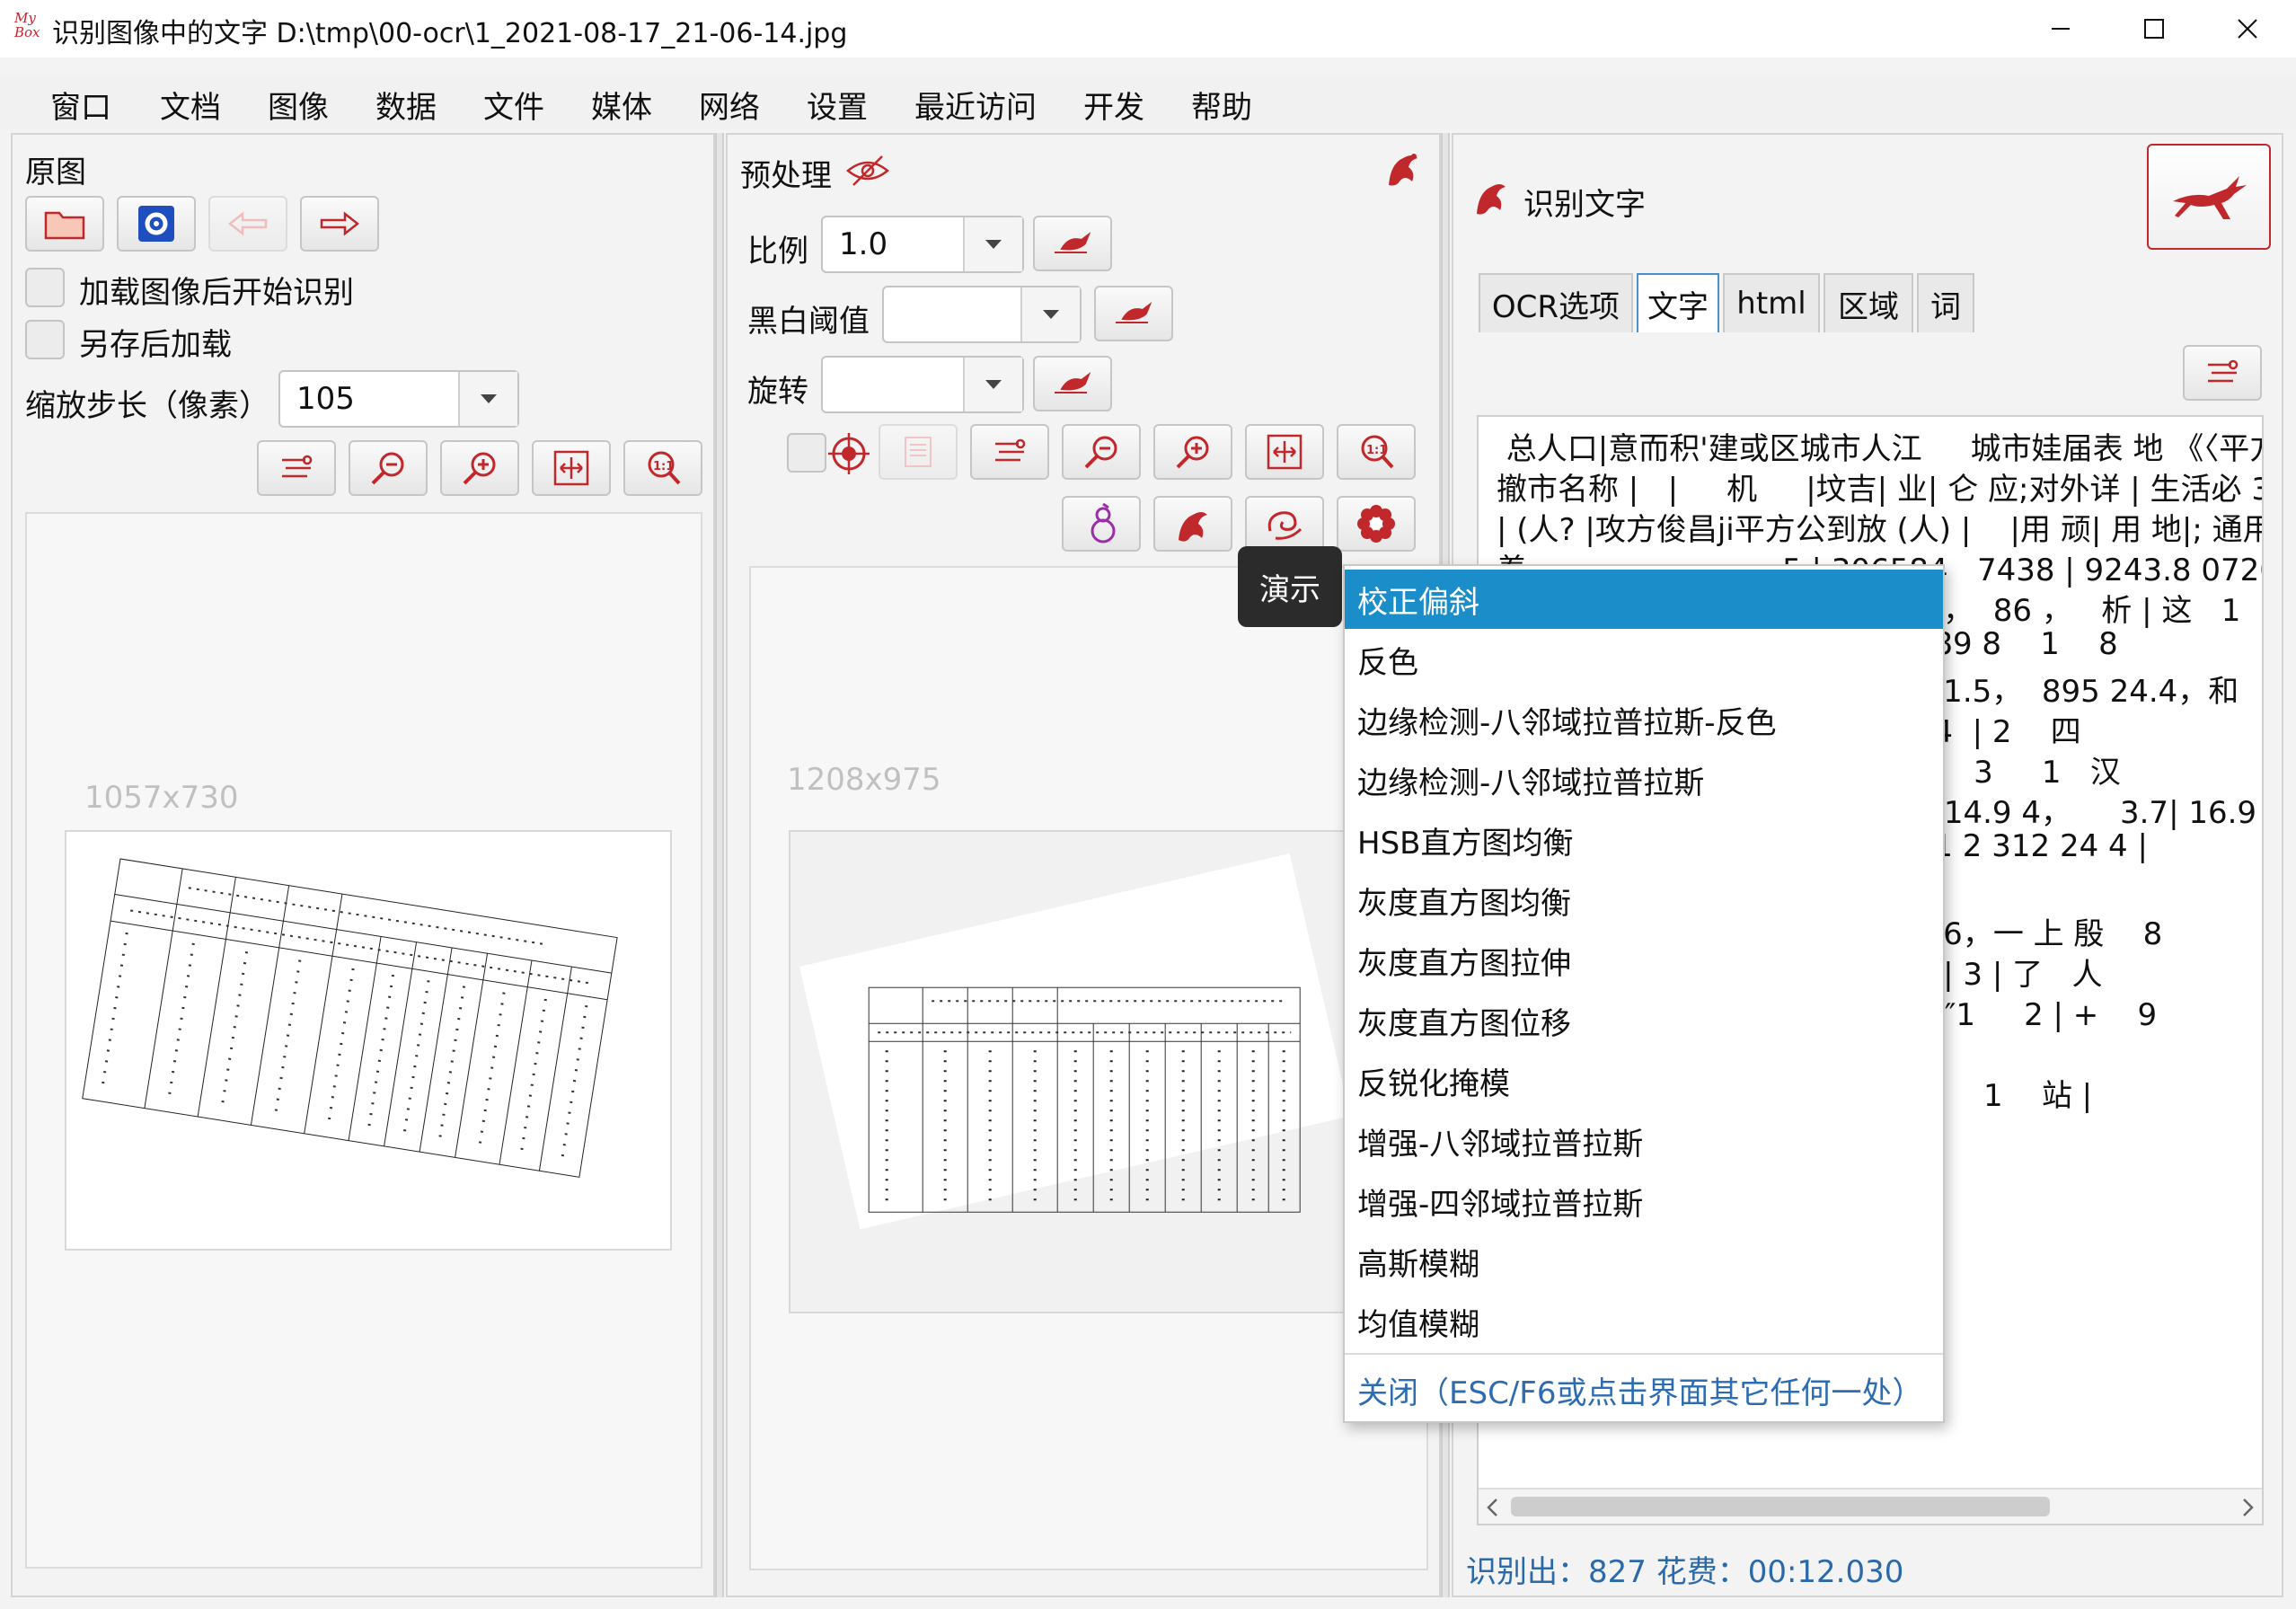 This screenshot has width=2296, height=1609. What do you see at coordinates (1644, 1080) in the screenshot?
I see `popup-menu-item: 反锐化掩模` at bounding box center [1644, 1080].